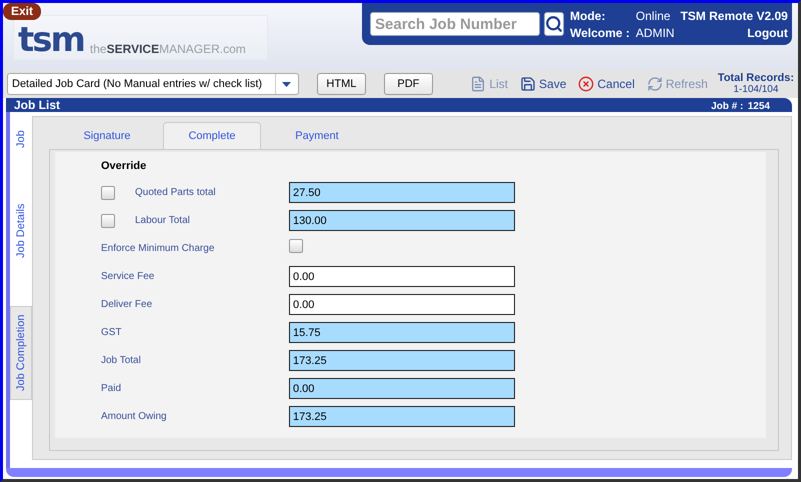 The height and width of the screenshot is (482, 801). What do you see at coordinates (528, 84) in the screenshot?
I see `save-icon` at bounding box center [528, 84].